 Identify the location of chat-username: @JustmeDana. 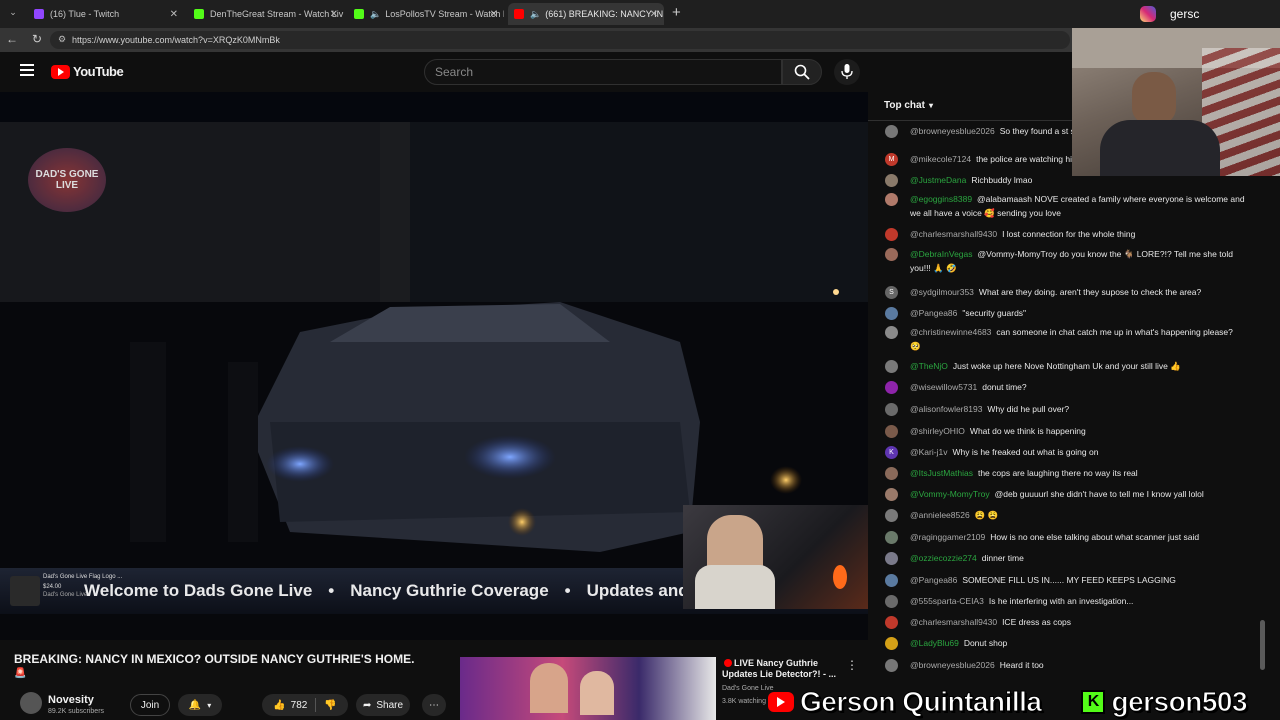
(938, 180).